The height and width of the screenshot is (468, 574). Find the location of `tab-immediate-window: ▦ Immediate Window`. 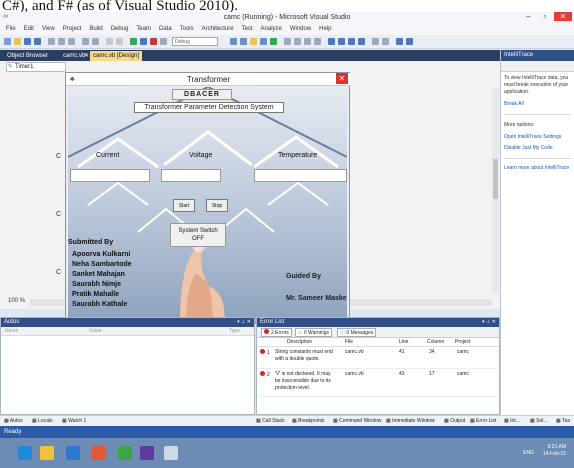

tab-immediate-window: ▦ Immediate Window is located at coordinates (410, 421).